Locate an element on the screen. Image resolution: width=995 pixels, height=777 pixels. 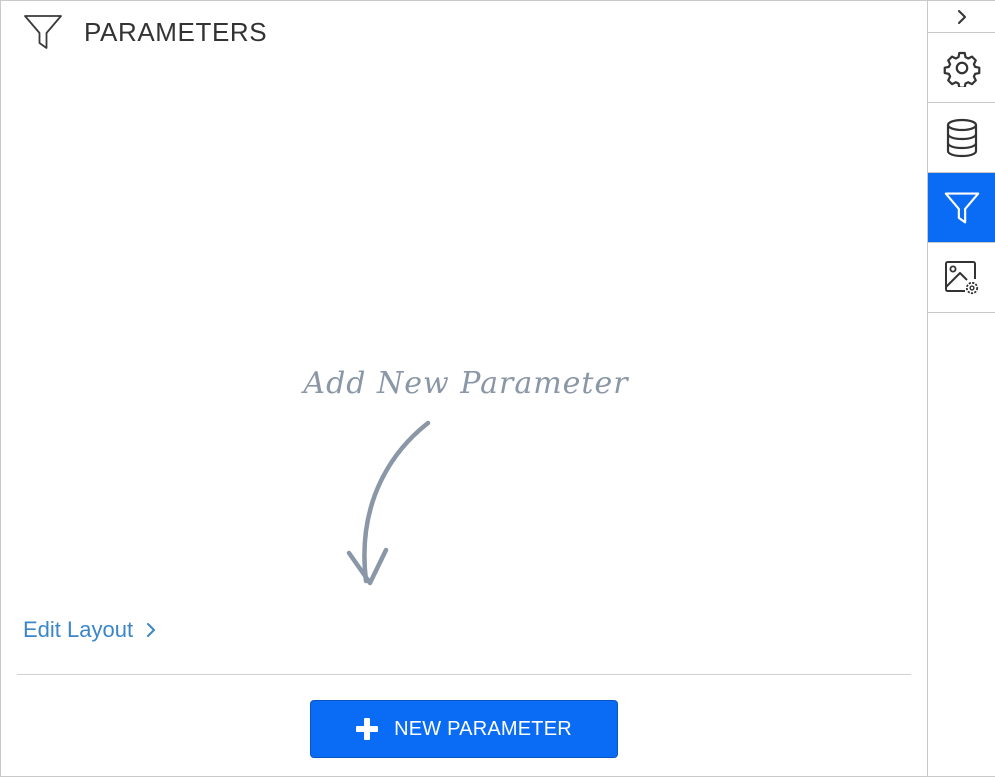
divider is located at coordinates (464, 674).